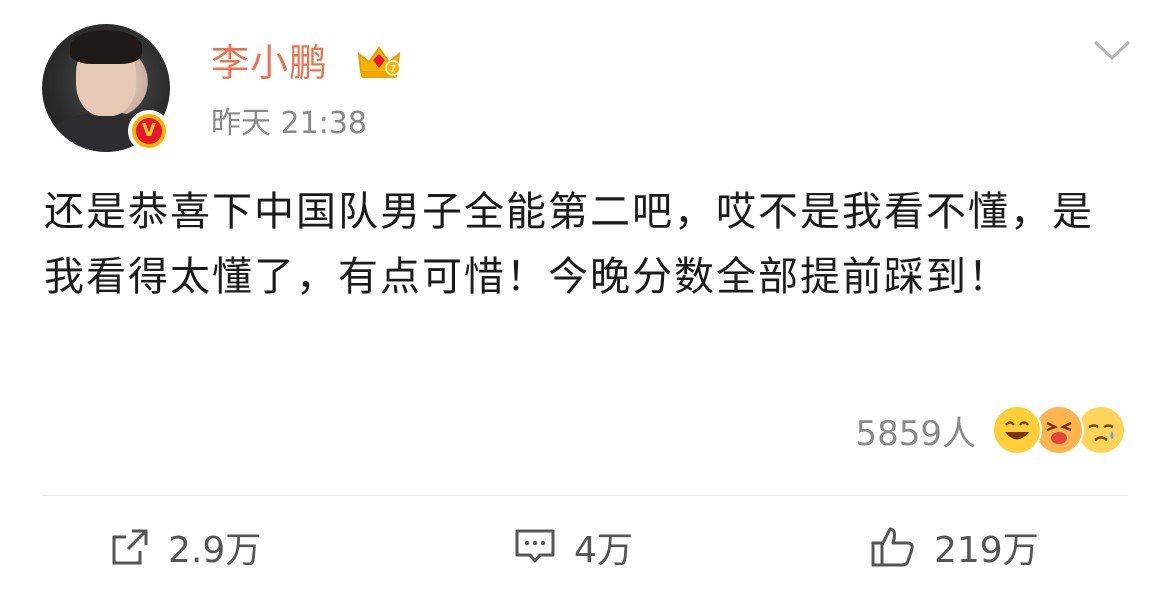 This screenshot has height=591, width=1170. What do you see at coordinates (269, 63) in the screenshot?
I see `username: 李小鹏` at bounding box center [269, 63].